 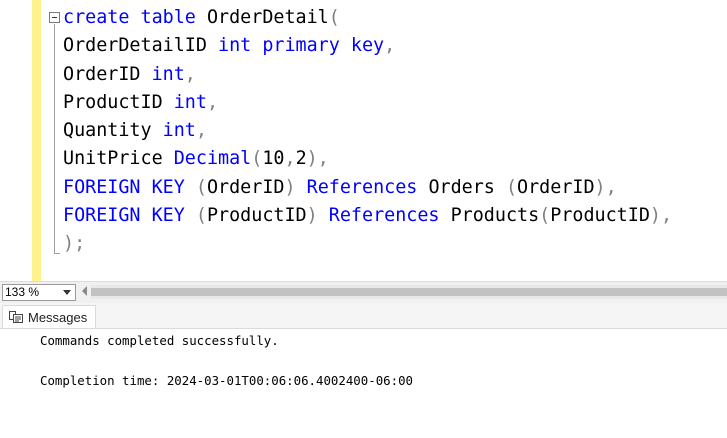 I want to click on code-line: UnitPrice Decimal(10,2),, so click(x=395, y=159).